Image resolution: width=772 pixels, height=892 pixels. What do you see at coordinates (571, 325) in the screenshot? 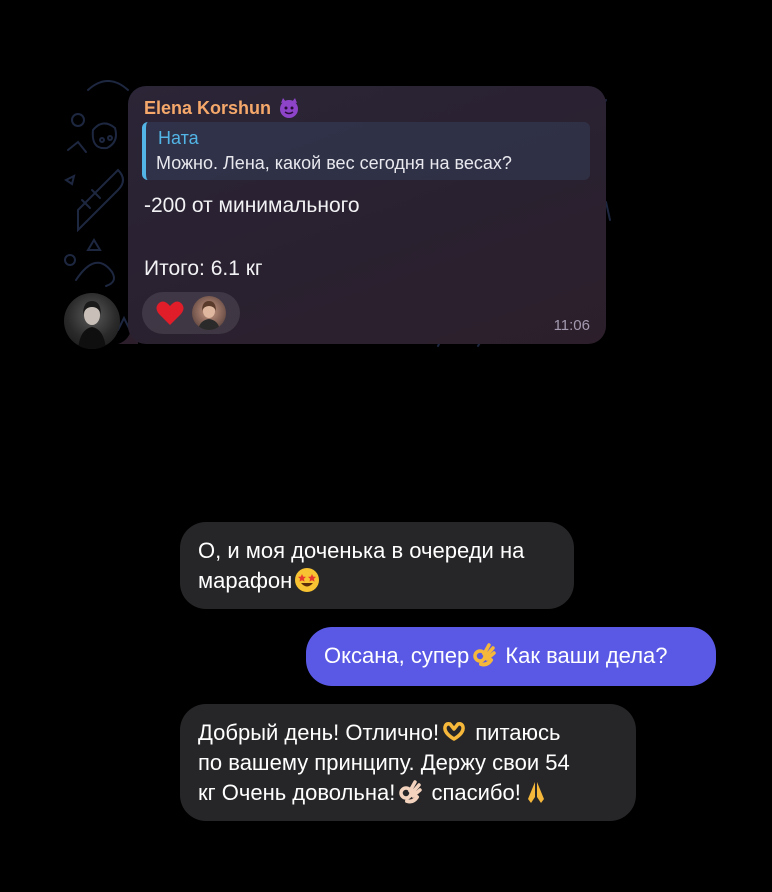
I see `message-time: 11:06` at bounding box center [571, 325].